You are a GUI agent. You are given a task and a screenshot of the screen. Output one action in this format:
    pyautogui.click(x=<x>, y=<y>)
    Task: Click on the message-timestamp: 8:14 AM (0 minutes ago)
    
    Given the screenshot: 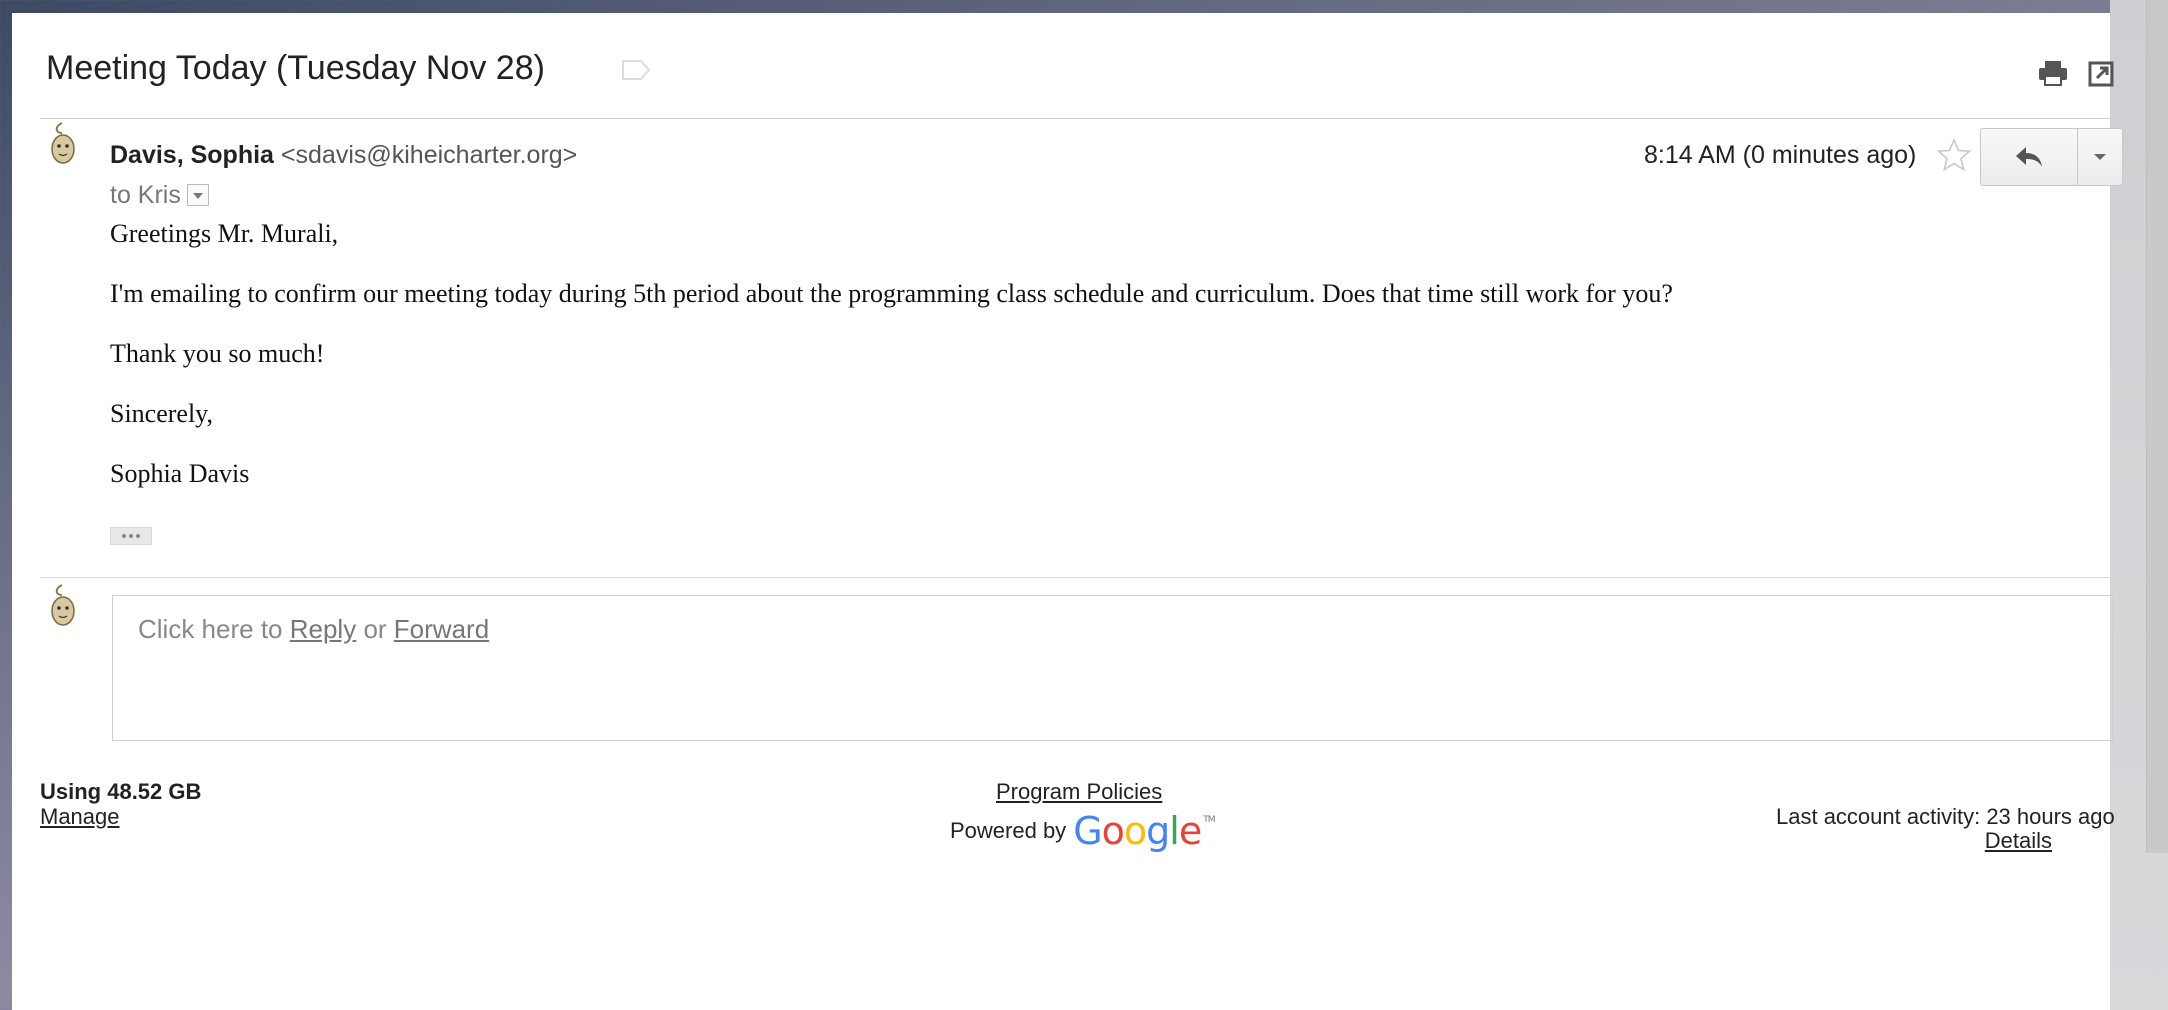 What is the action you would take?
    pyautogui.click(x=1780, y=155)
    